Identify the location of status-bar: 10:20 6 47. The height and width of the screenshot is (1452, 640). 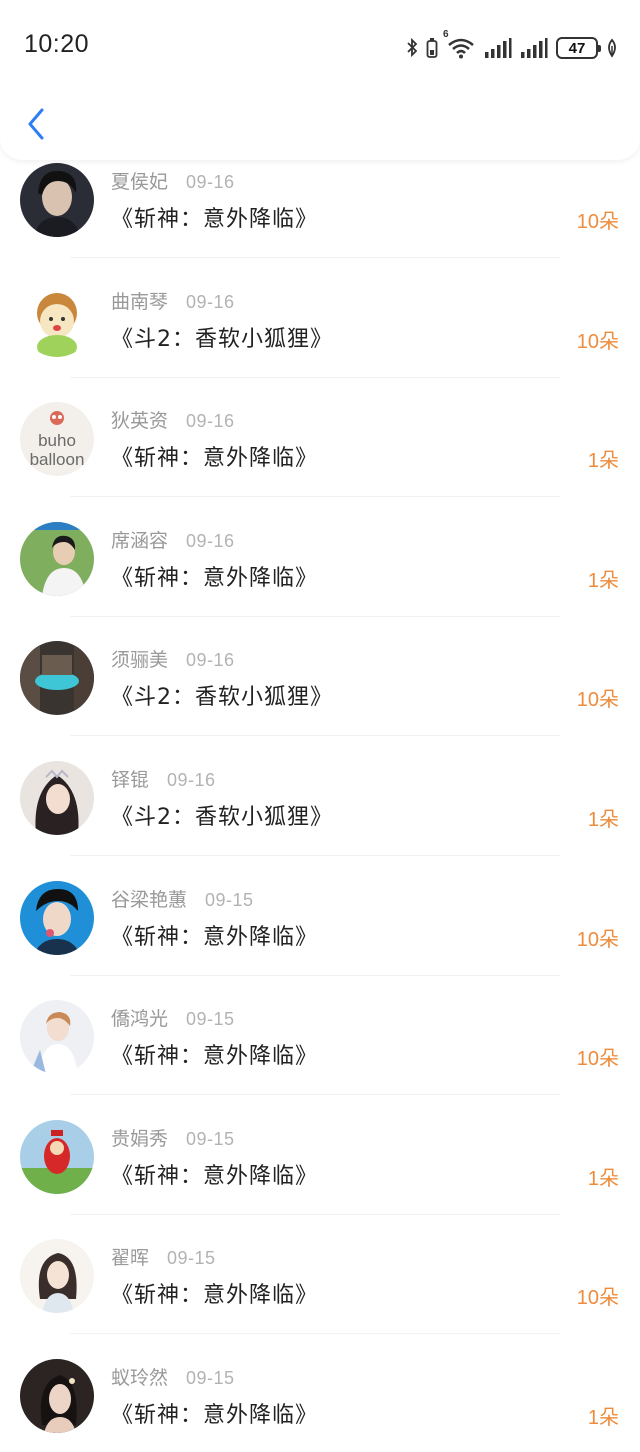
(320, 48).